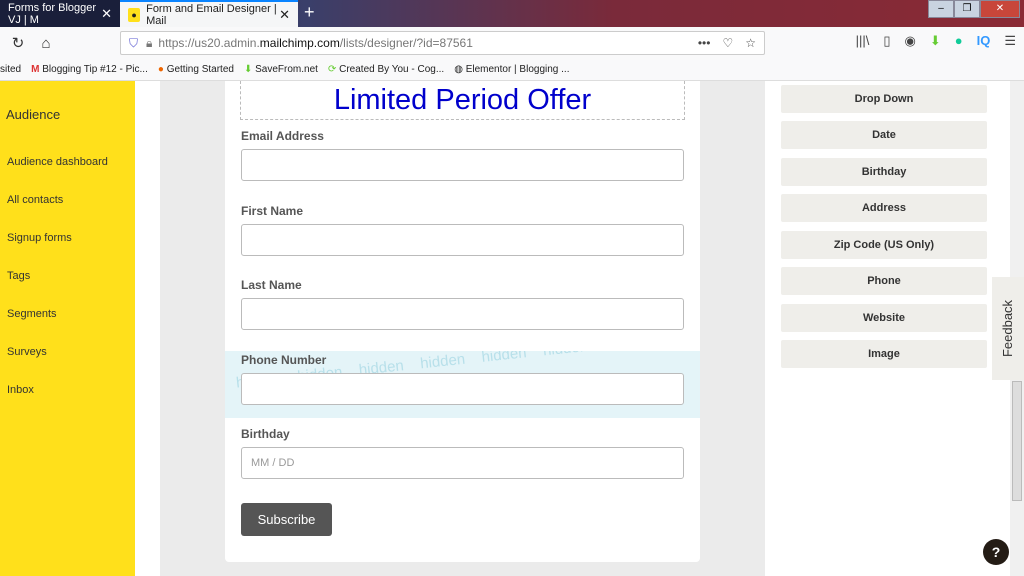 This screenshot has width=1024, height=576. Describe the element at coordinates (39, 238) in the screenshot. I see `sidebar-item-signup-forms: Signup forms` at that location.